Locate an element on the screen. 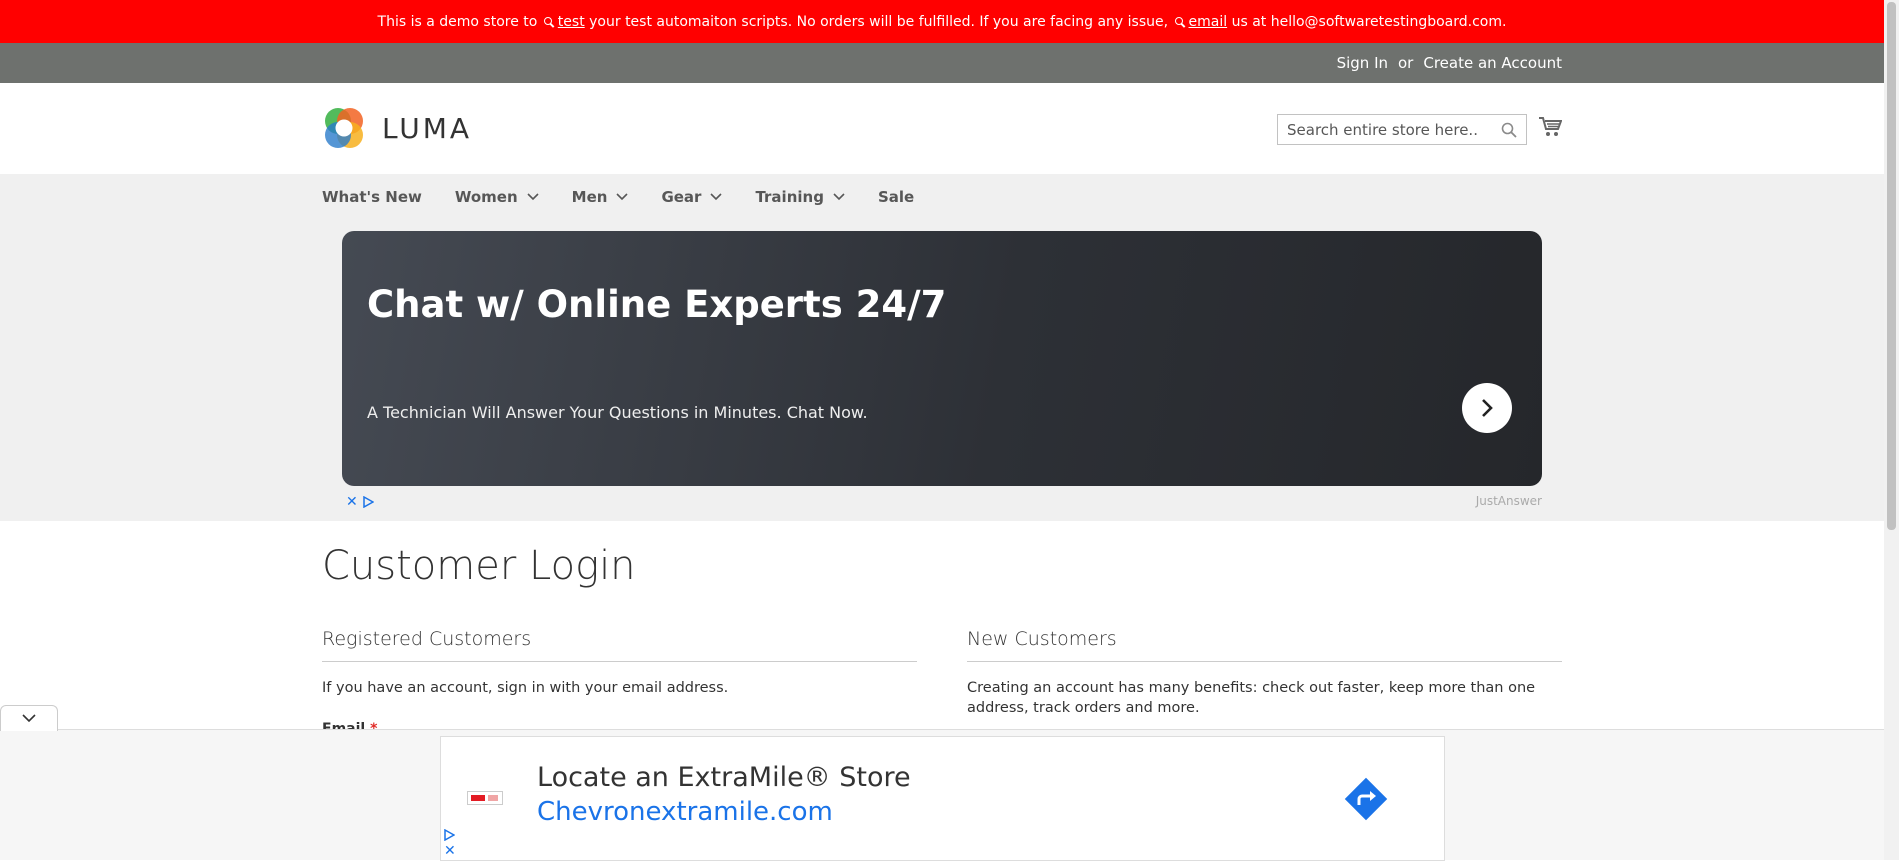 The image size is (1899, 861). registered-customers-title: Registered Customers is located at coordinates (619, 645).